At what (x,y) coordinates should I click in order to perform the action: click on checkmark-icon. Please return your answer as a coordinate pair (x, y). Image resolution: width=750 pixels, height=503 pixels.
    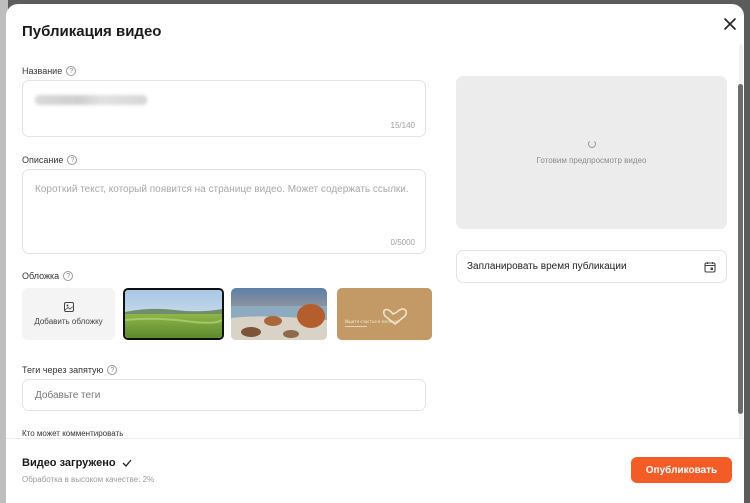
    Looking at the image, I should click on (127, 463).